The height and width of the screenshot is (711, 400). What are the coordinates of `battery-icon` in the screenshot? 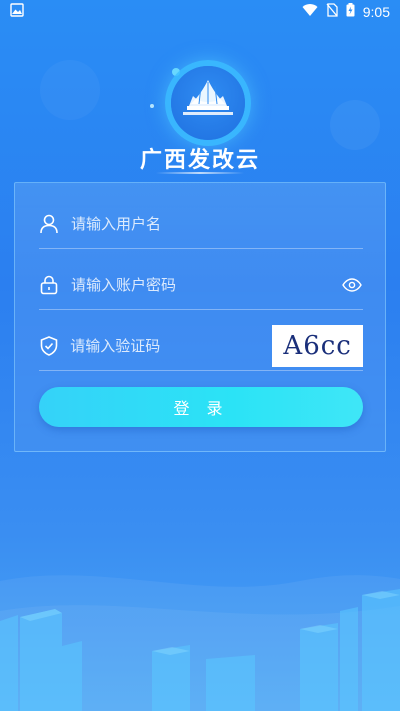 It's located at (350, 12).